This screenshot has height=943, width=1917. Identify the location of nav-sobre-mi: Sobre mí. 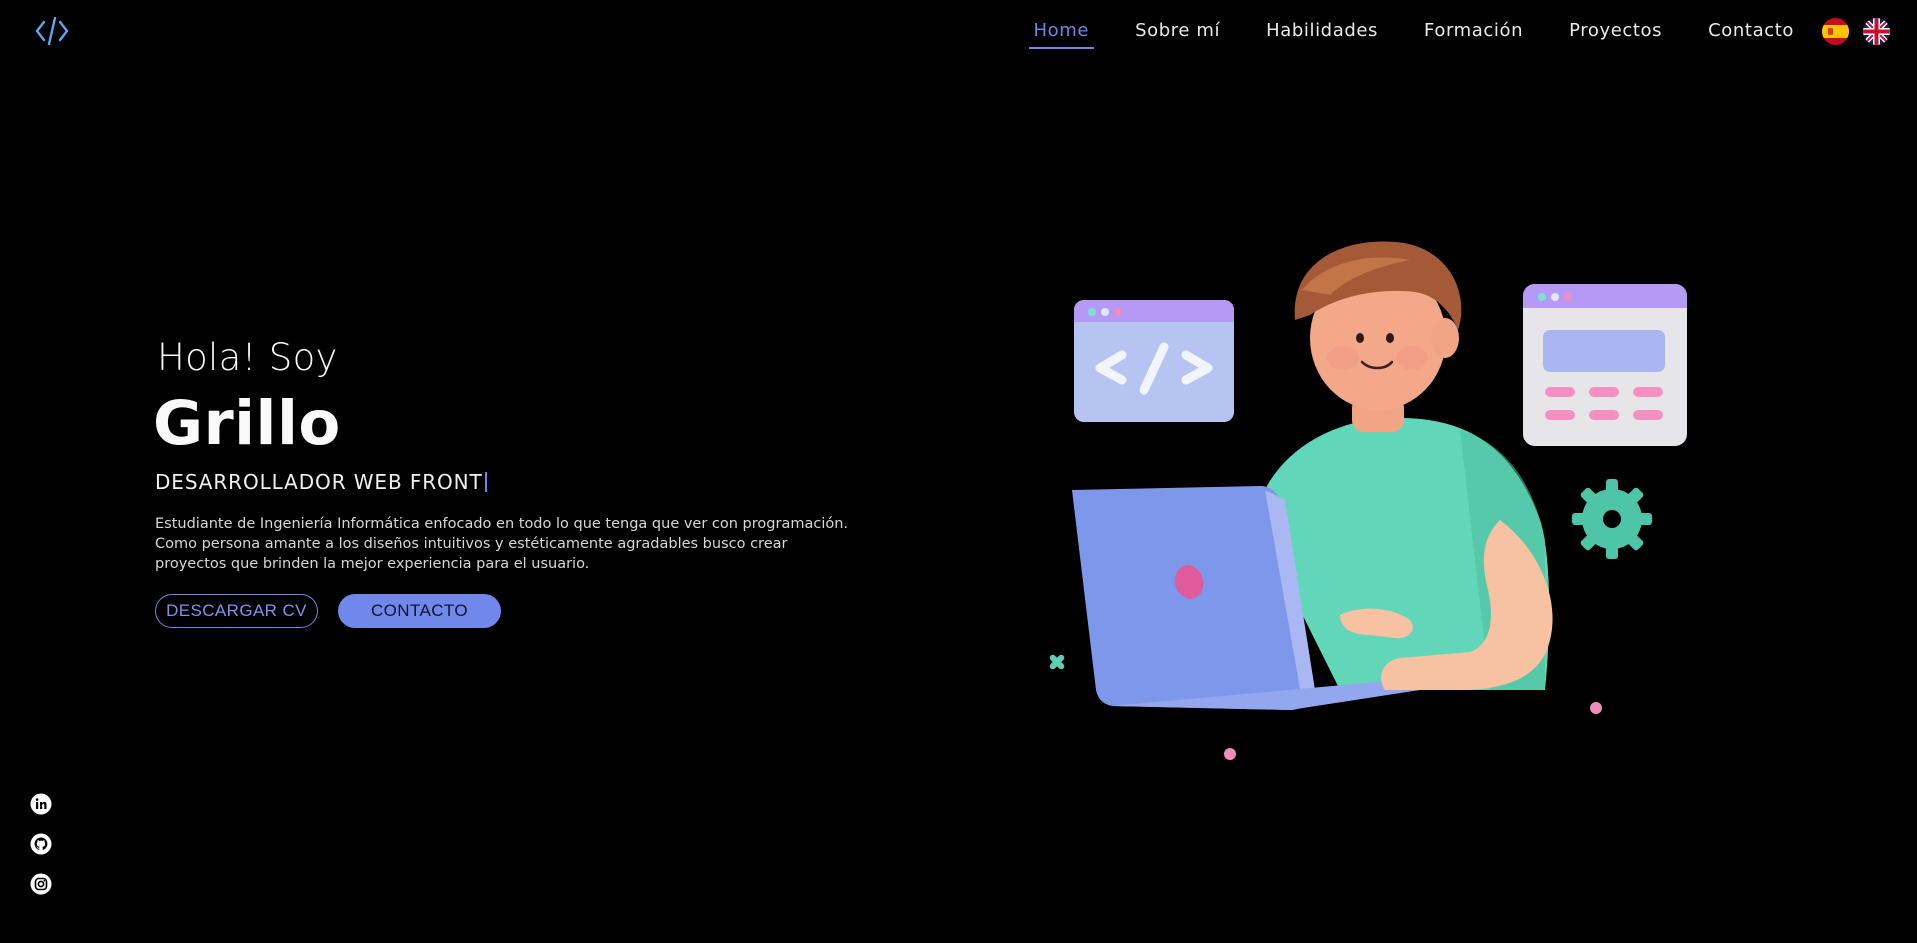
(1177, 33).